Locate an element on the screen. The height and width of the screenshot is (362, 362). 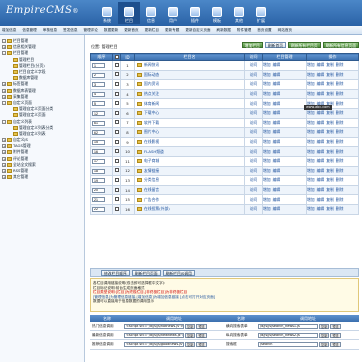
refresh-column-pages-button: 刷新栏目页面 is located at coordinates (146, 272).